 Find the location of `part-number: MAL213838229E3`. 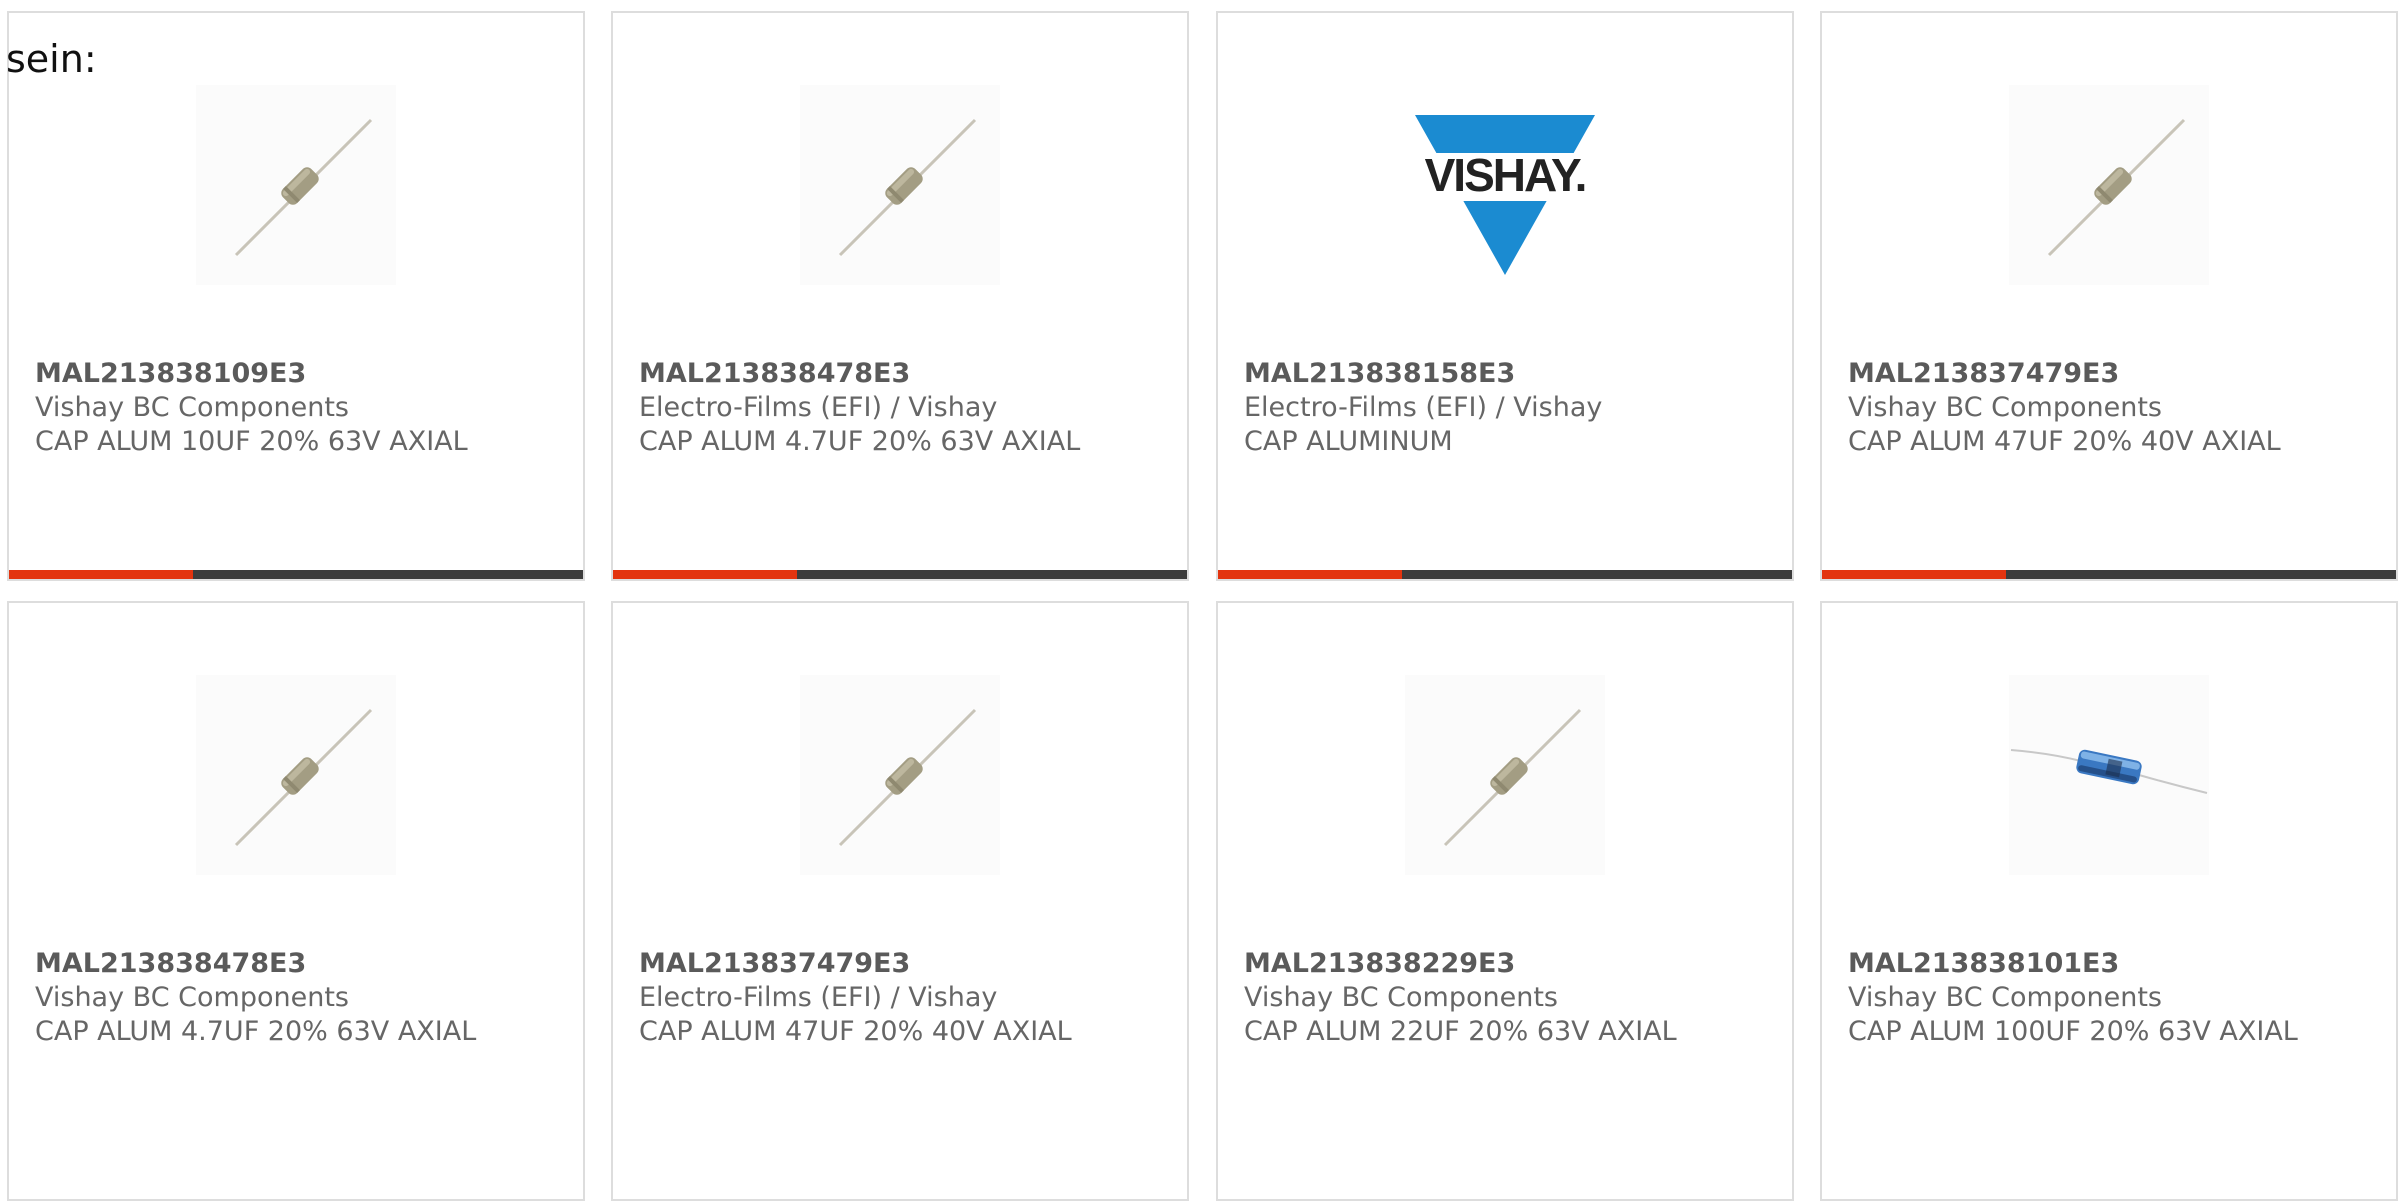

part-number: MAL213838229E3 is located at coordinates (1508, 964).